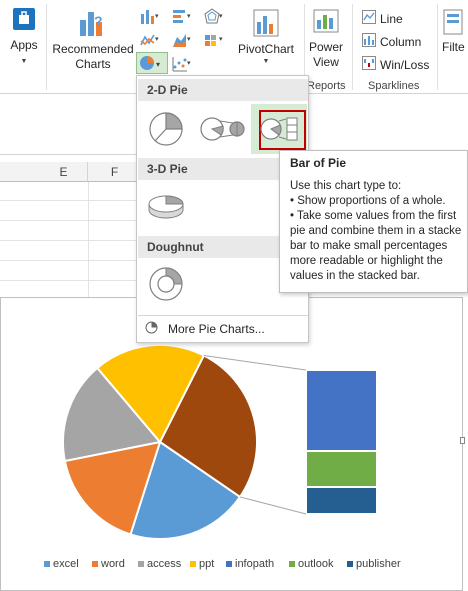 The height and width of the screenshot is (591, 468). I want to click on sparkline-column-icon, so click(369, 41).